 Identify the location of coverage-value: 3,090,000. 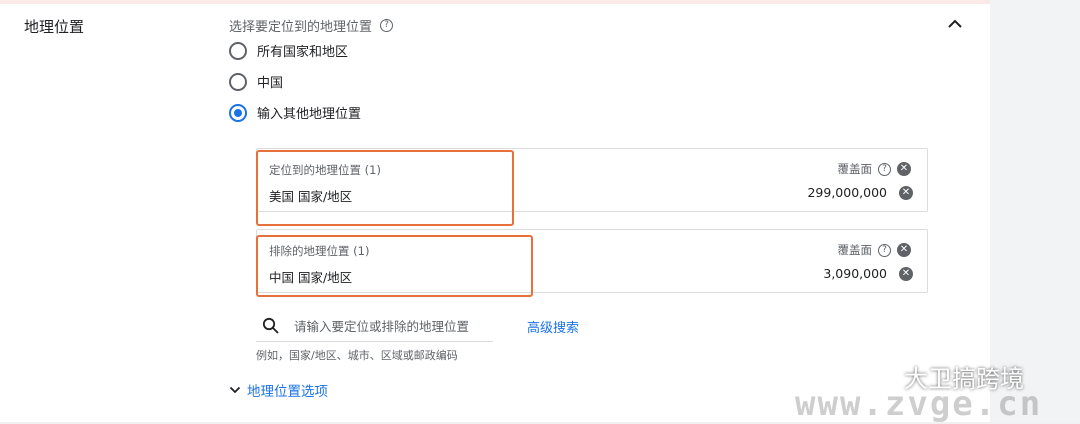
(855, 273).